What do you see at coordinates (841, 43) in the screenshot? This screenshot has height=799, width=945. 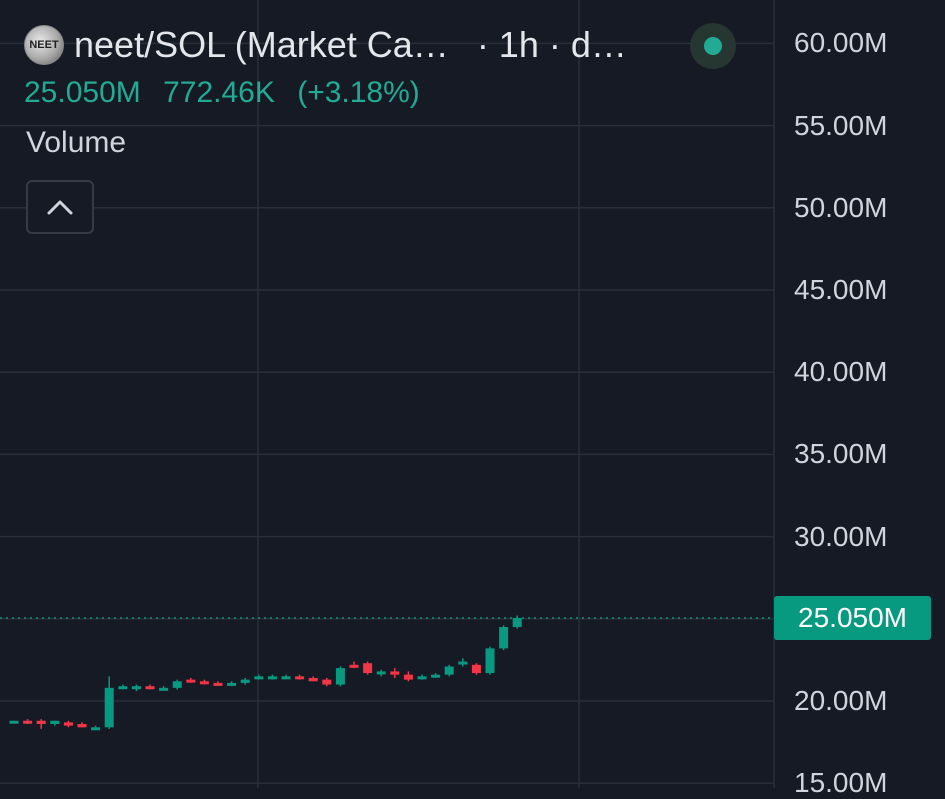 I see `y-axis-tick-label: 60.00M` at bounding box center [841, 43].